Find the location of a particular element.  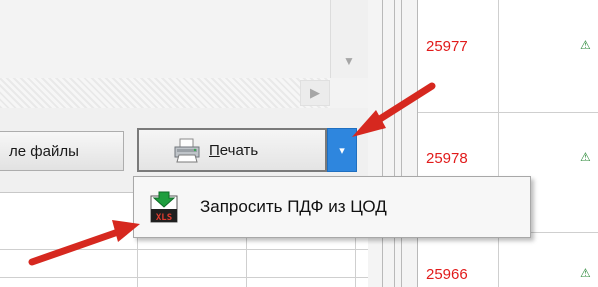

row-number: 25977 is located at coordinates (447, 46).